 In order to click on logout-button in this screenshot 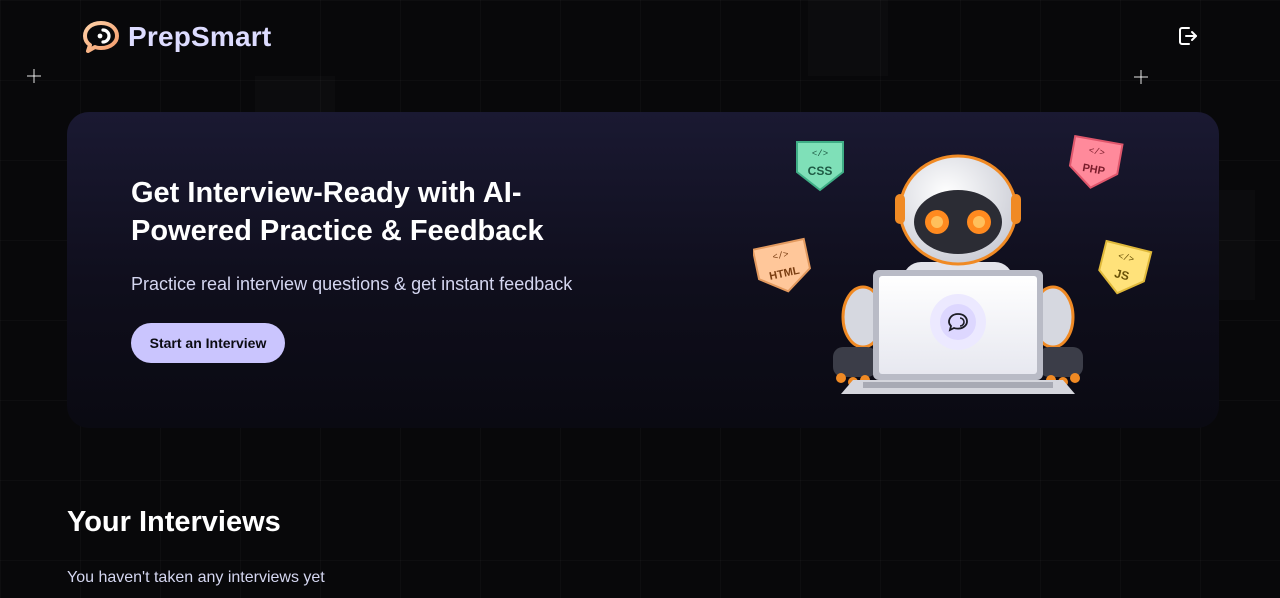, I will do `click(1188, 36)`.